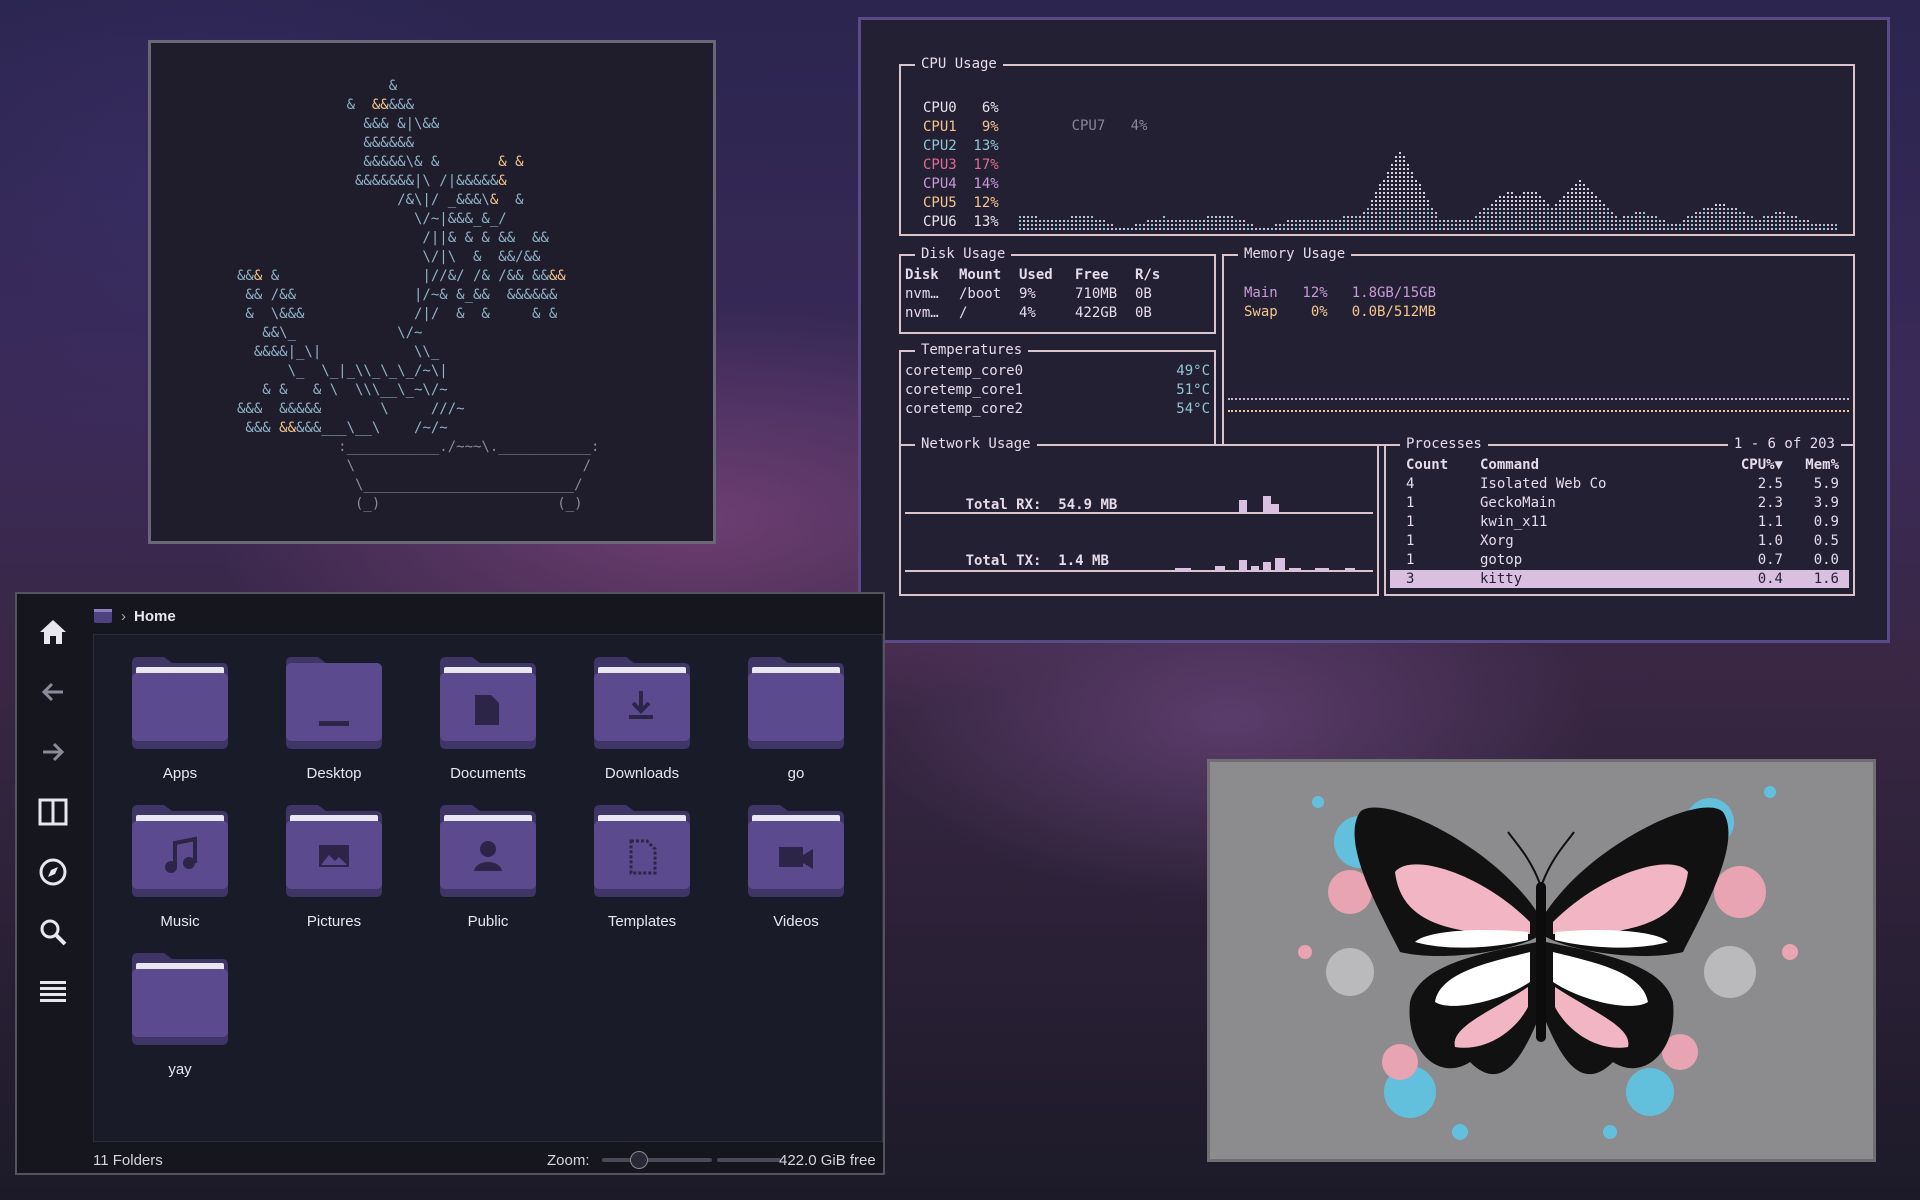 This screenshot has width=1920, height=1200. I want to click on back-button, so click(53, 692).